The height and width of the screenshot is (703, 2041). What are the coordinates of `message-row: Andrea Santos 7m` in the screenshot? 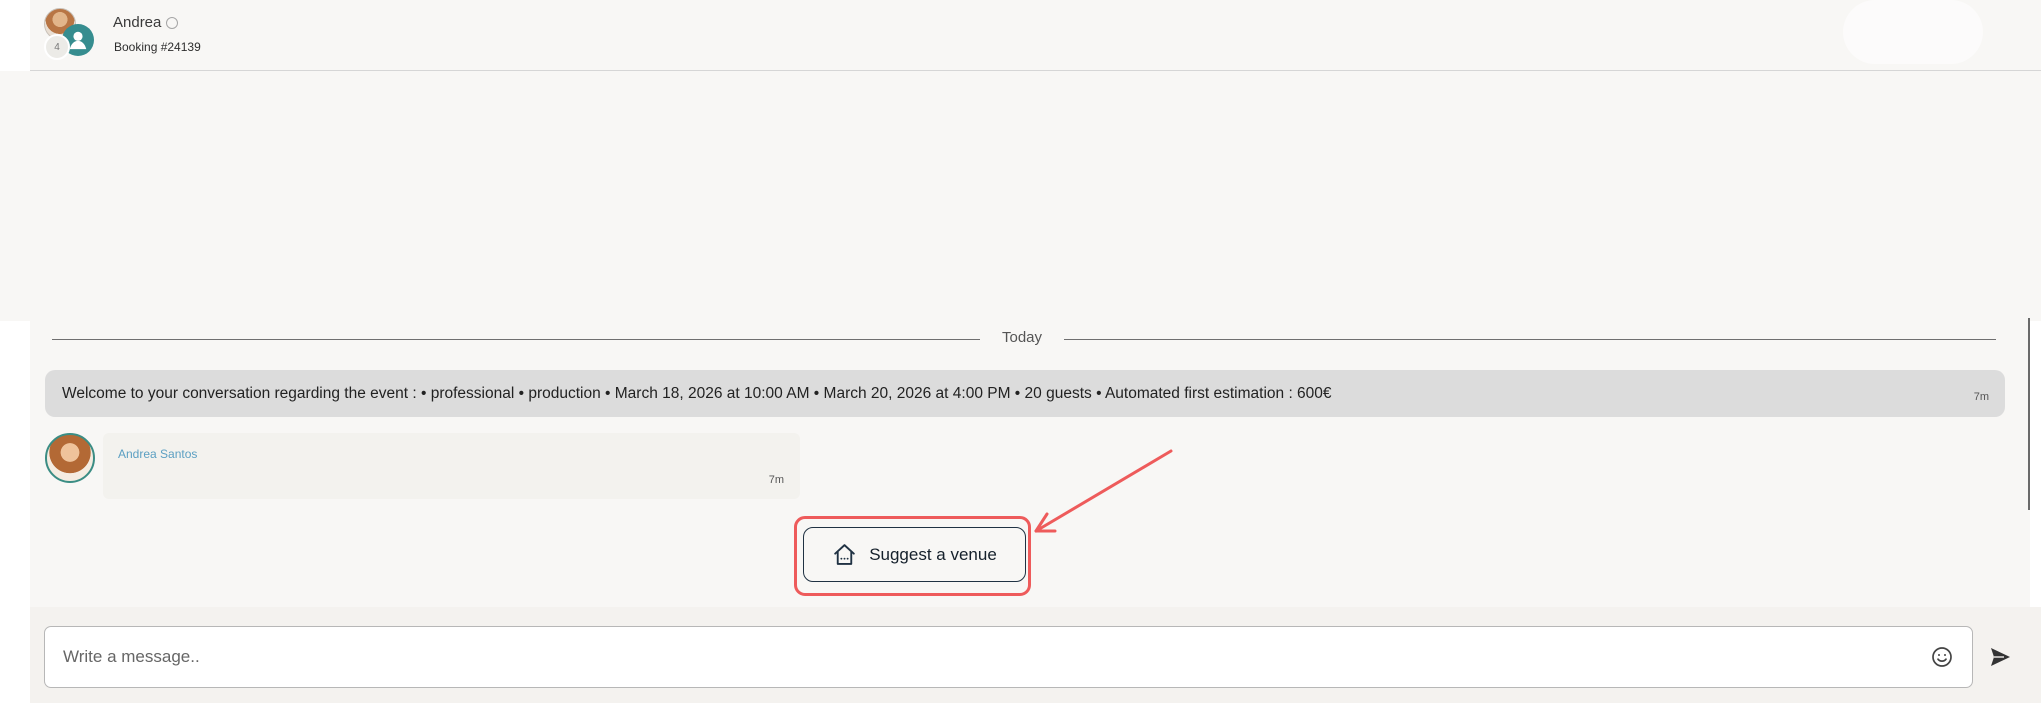 It's located at (435, 466).